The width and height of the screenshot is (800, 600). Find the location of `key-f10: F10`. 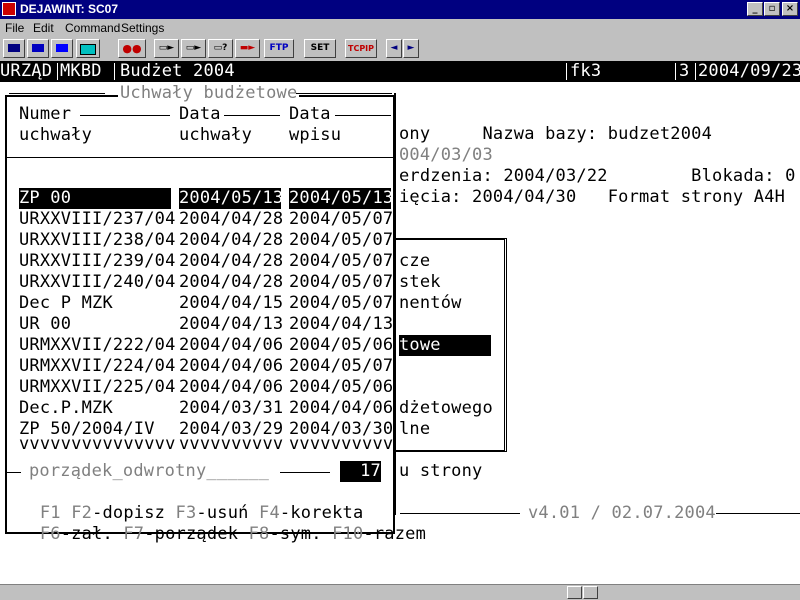

key-f10: F10 is located at coordinates (347, 534).